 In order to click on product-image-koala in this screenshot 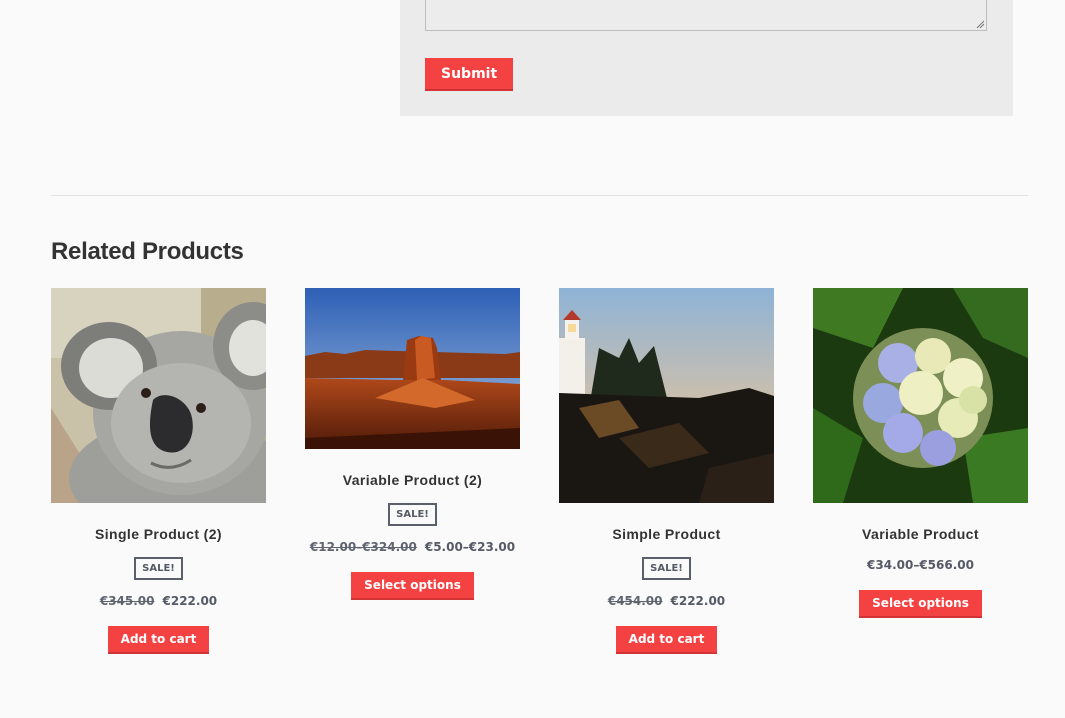, I will do `click(158, 395)`.